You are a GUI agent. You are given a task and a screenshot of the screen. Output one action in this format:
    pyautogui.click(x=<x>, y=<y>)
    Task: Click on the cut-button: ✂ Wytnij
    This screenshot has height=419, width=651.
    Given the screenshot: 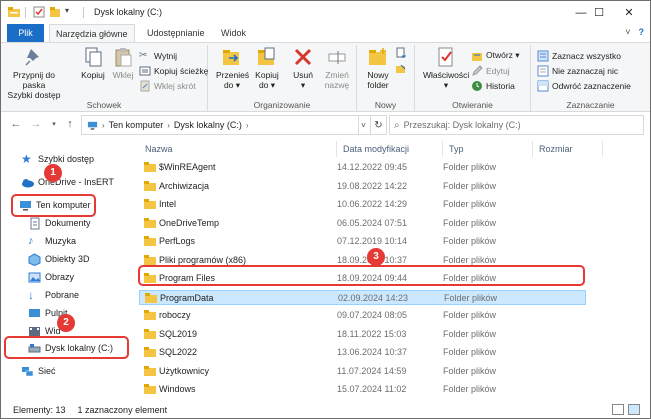 What is the action you would take?
    pyautogui.click(x=158, y=55)
    